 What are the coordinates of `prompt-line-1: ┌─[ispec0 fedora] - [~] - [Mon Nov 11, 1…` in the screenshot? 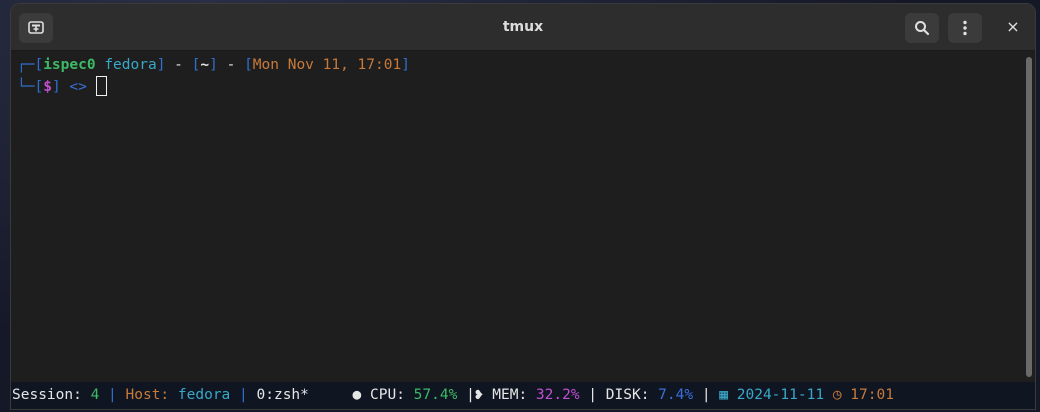 It's located at (213, 65).